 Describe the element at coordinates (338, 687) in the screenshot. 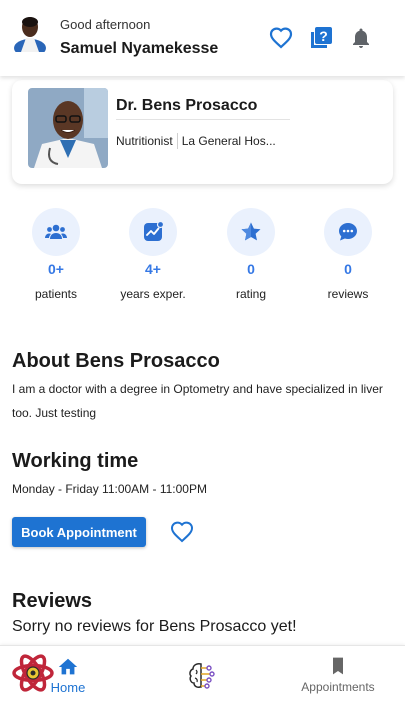

I see `nav-appointments-label: Appointments` at that location.